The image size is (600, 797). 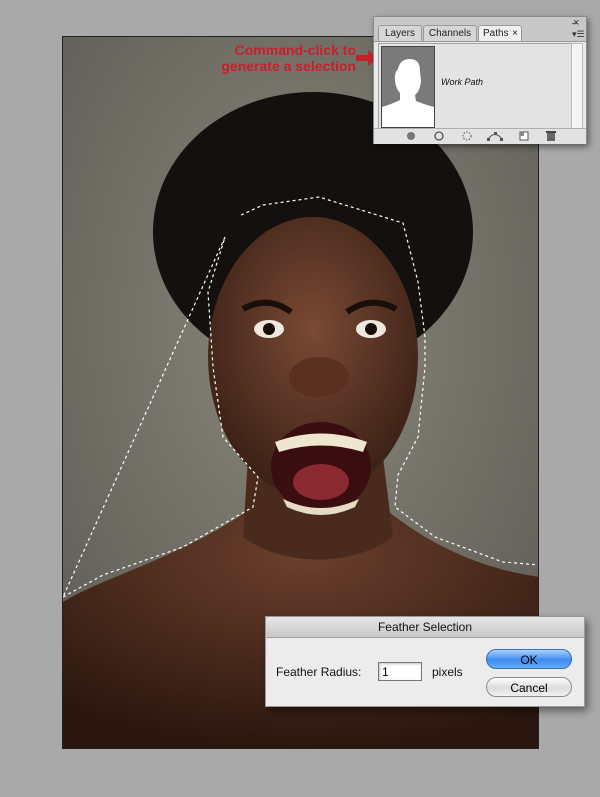 What do you see at coordinates (319, 672) in the screenshot?
I see `feather-radius-label: Feather Radius:` at bounding box center [319, 672].